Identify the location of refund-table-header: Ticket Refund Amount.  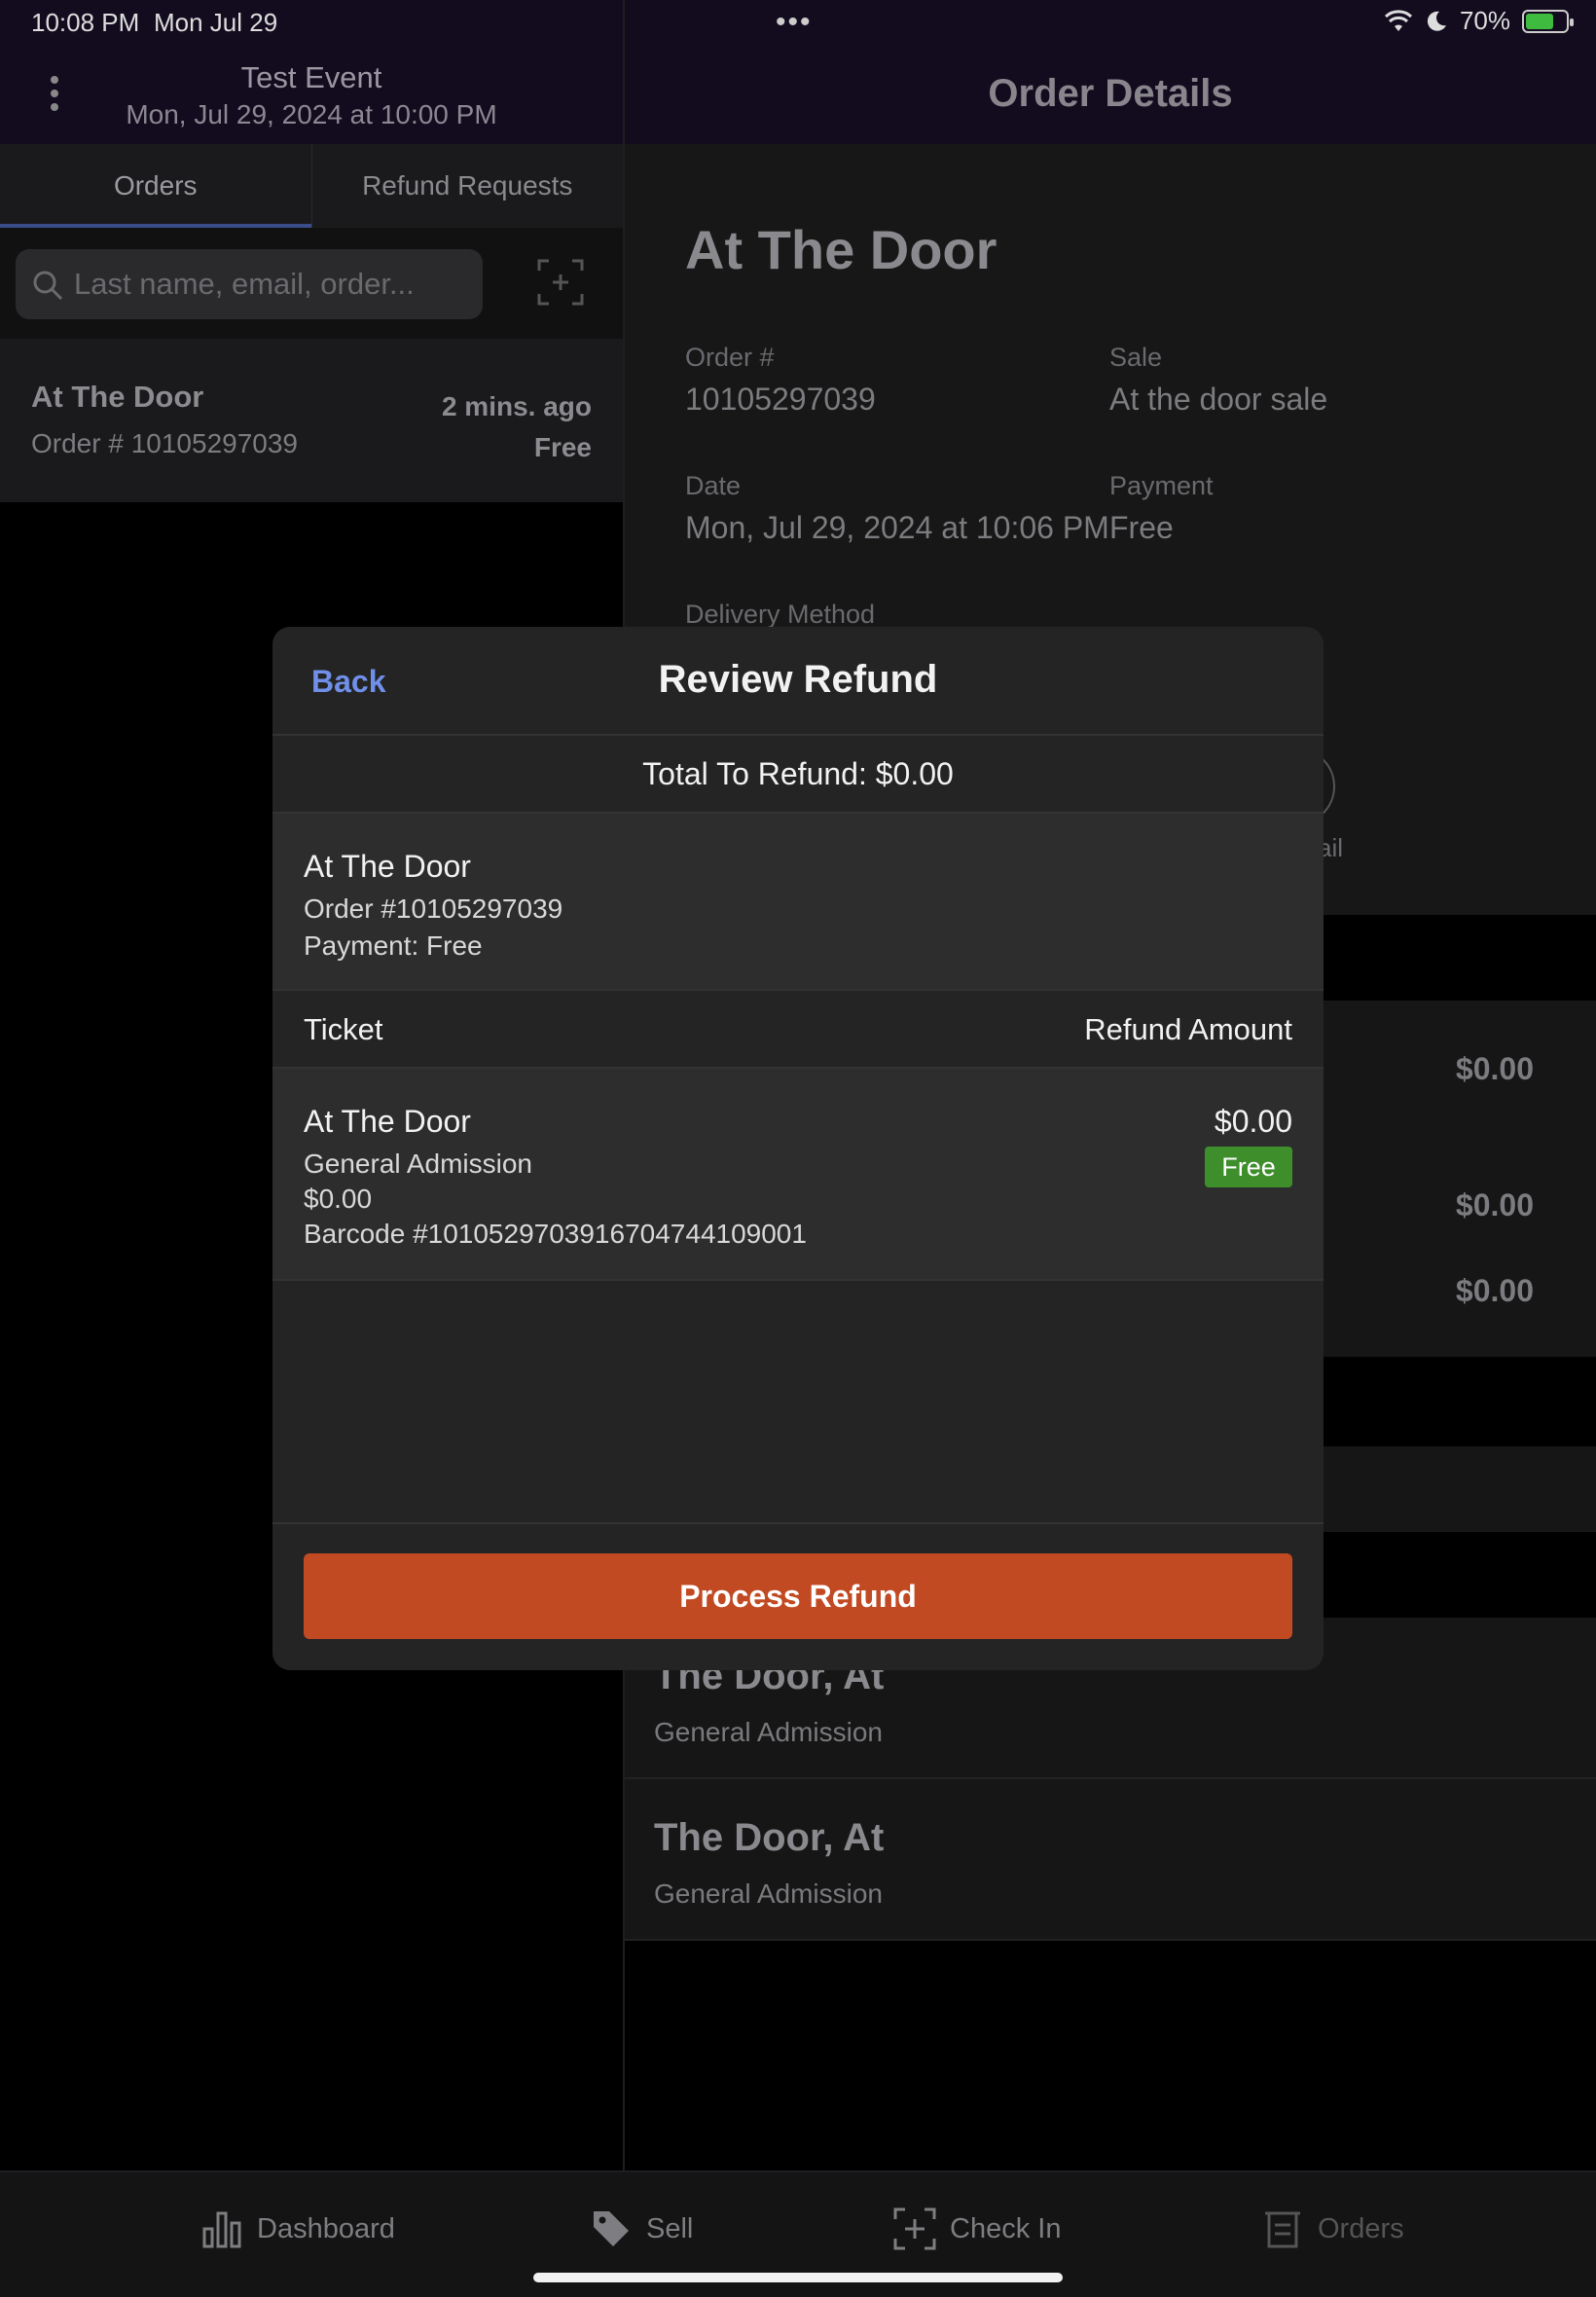
(798, 1029).